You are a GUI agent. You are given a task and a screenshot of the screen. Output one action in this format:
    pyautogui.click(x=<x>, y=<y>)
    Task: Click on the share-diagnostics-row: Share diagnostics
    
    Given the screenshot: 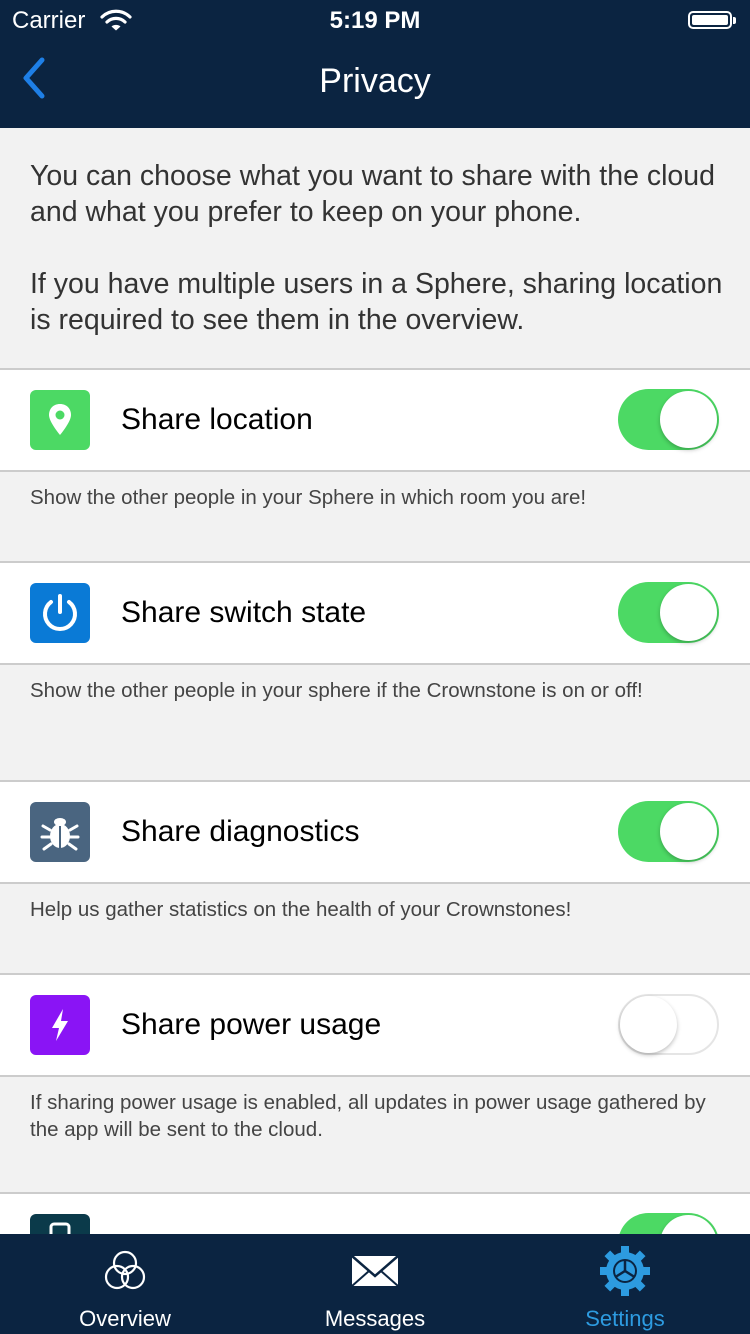 What is the action you would take?
    pyautogui.click(x=375, y=832)
    